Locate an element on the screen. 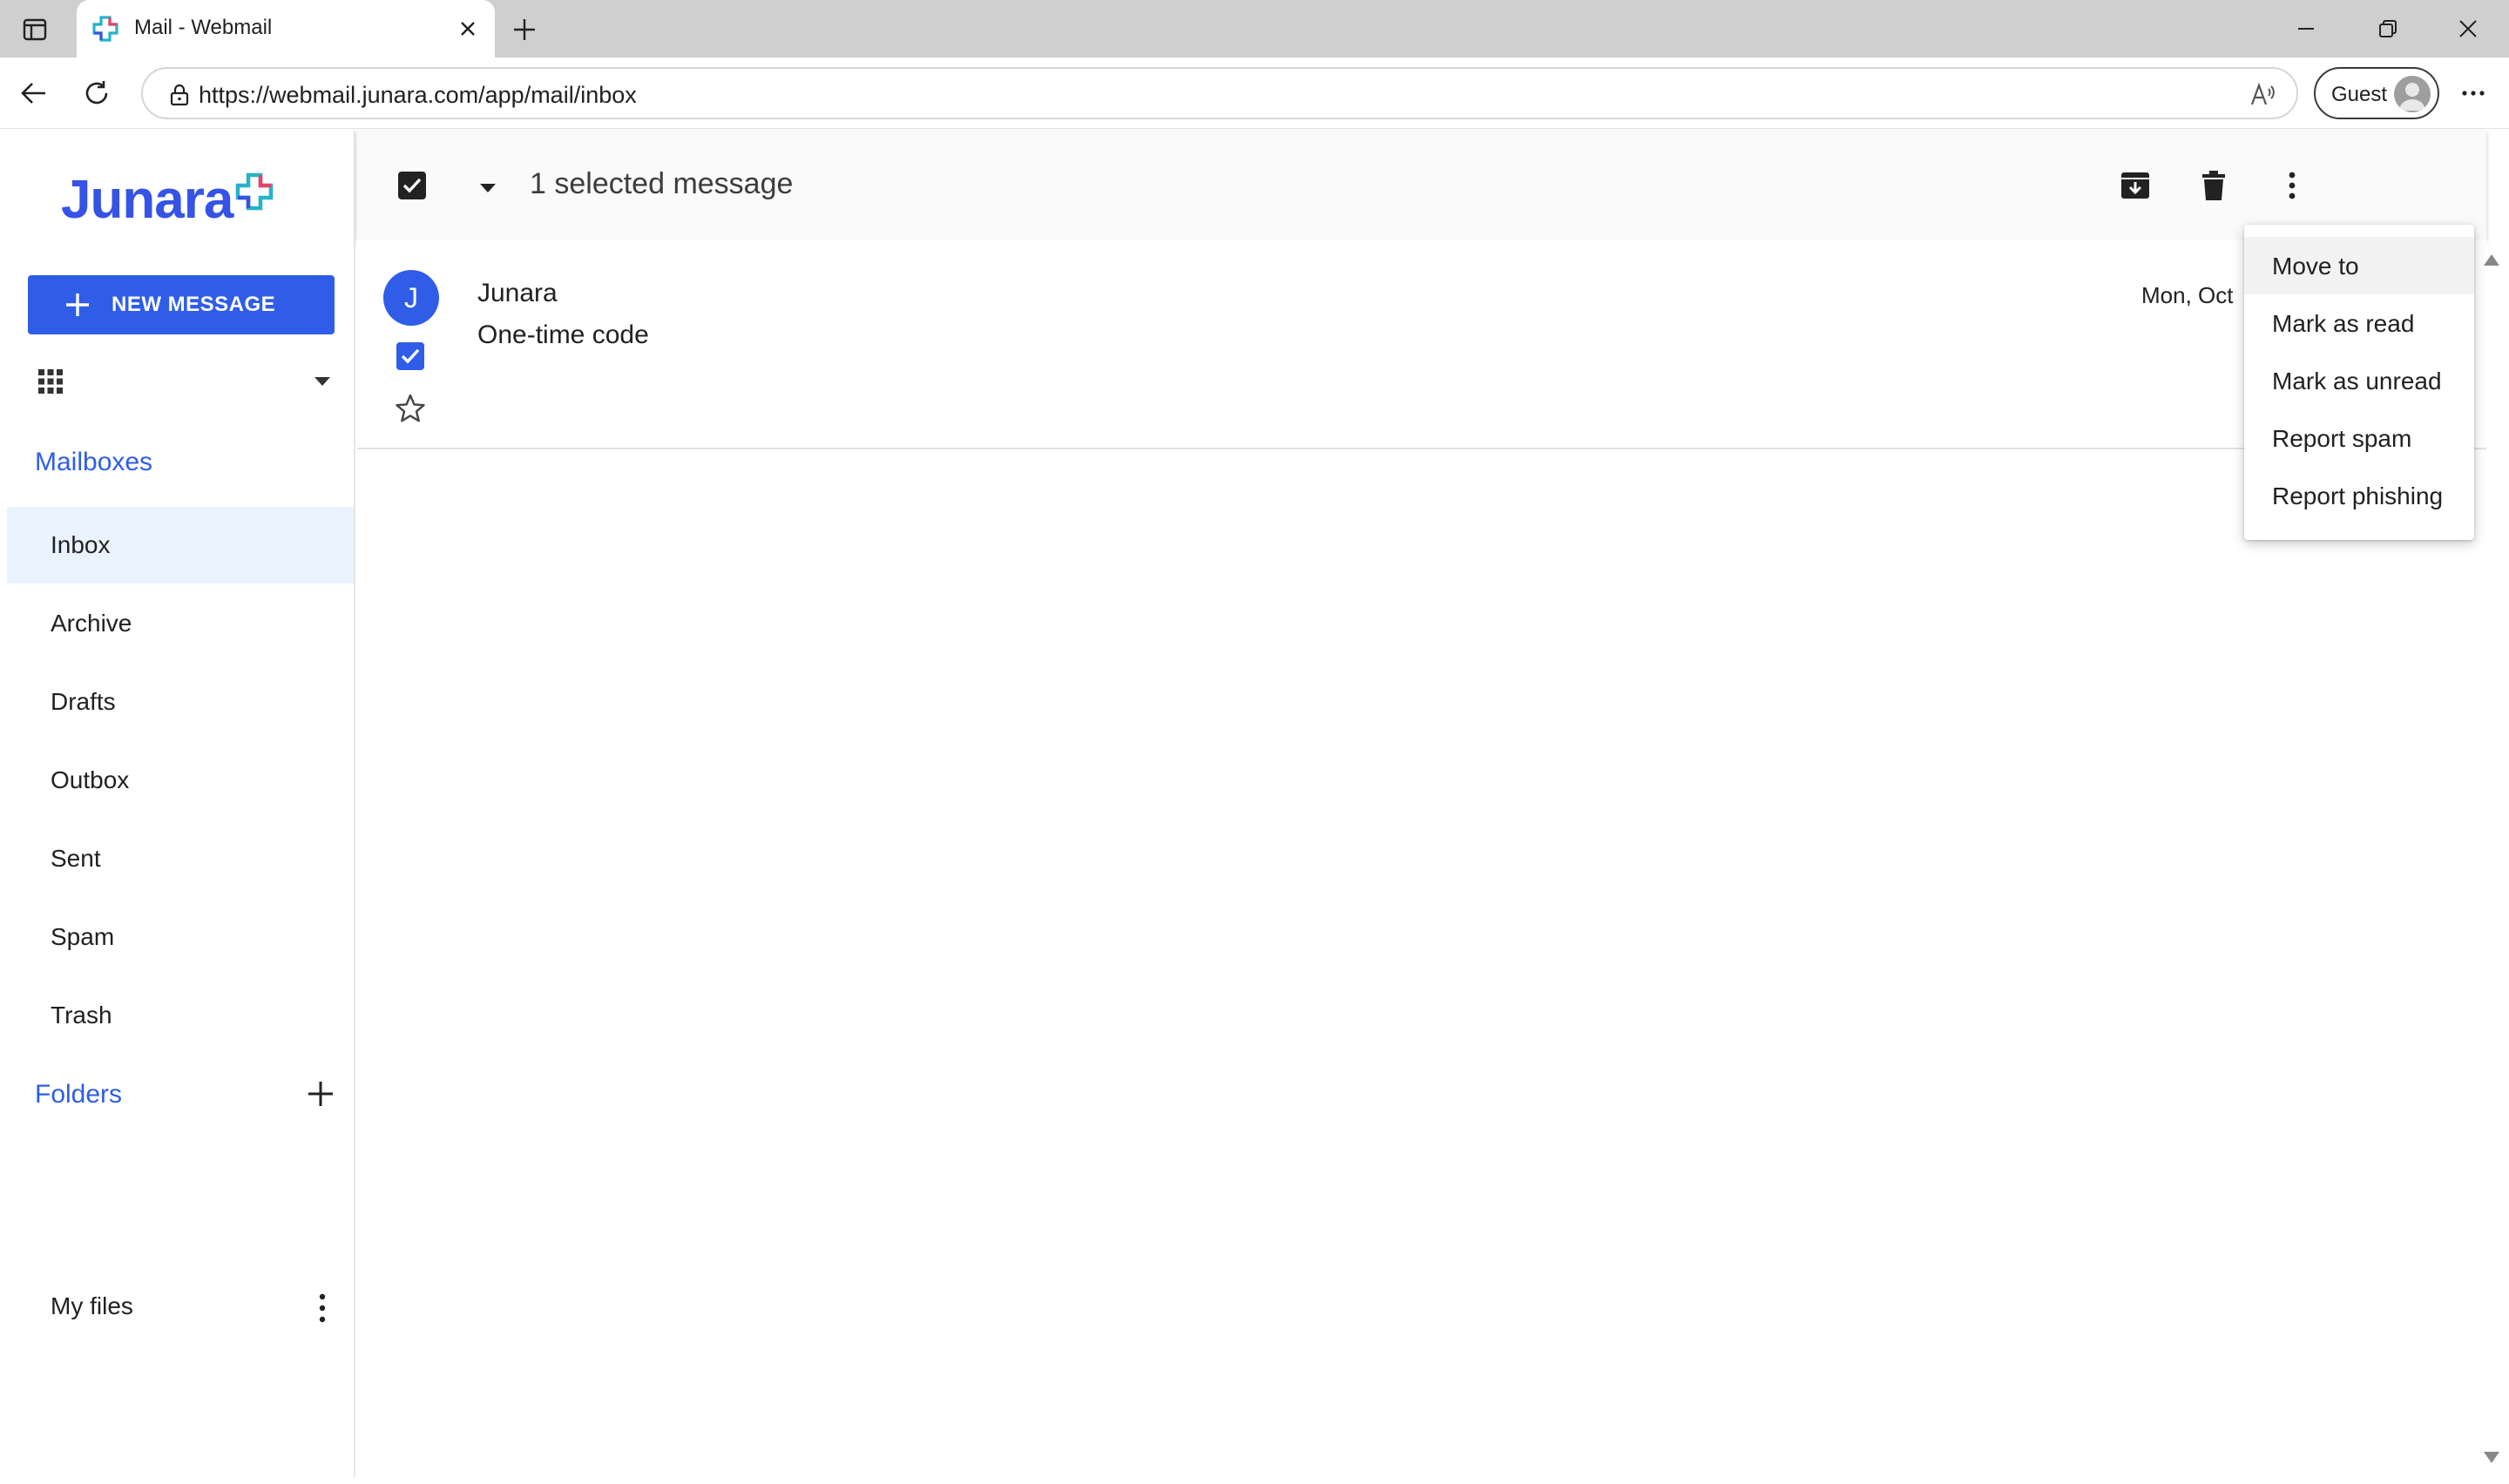 The image size is (2509, 1484). profile-label: Guest is located at coordinates (2359, 94).